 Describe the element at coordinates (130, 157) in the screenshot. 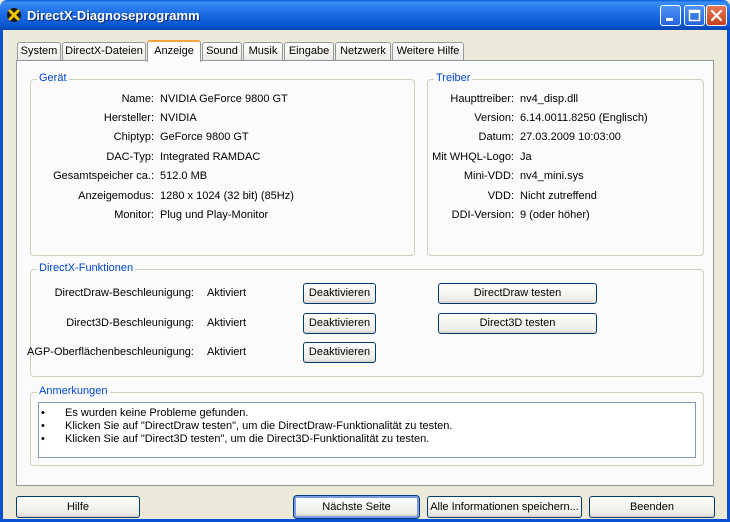

I see `device-dac-label: DAC-Typ:` at that location.